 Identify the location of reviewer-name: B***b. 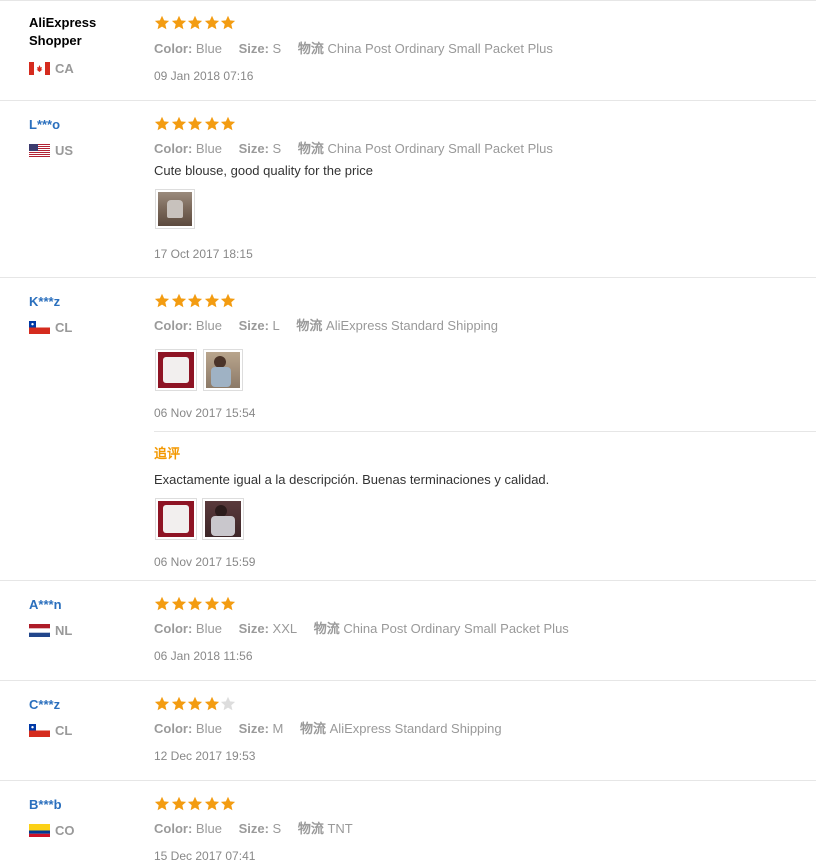
(84, 805).